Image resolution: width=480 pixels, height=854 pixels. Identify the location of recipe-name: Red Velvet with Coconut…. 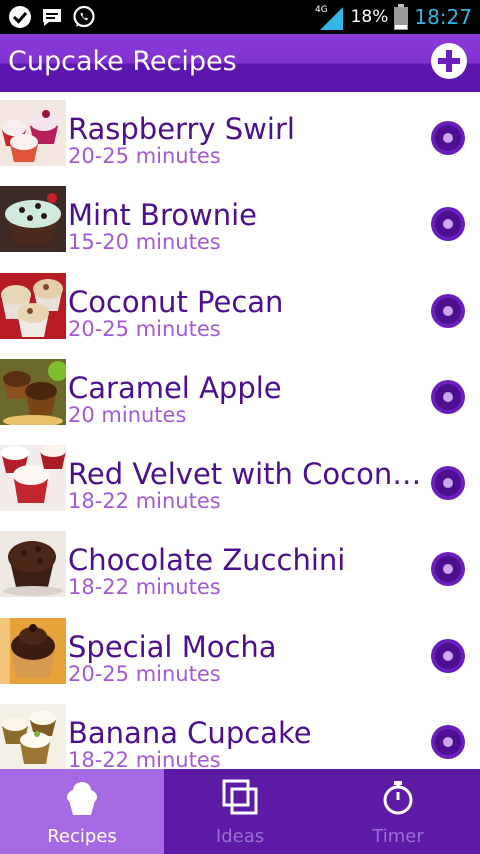
(251, 474).